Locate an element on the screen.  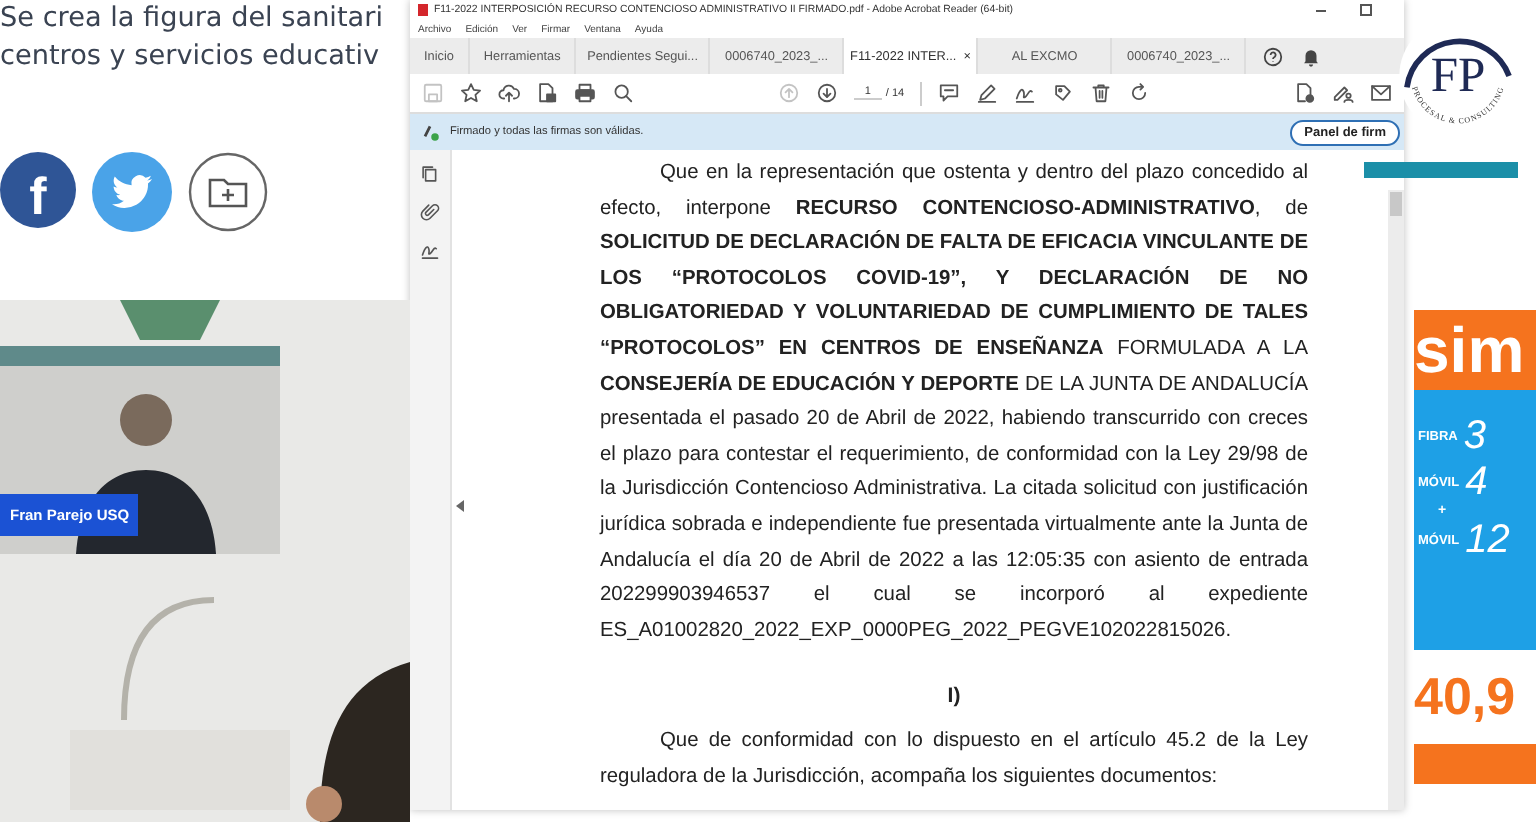
document-paragraph: Que de conformidad con lo dispuesto en el artículo 45.2 de la Ley reguladora de la Jurisdicción, acompaña los siguientes documentos: is located at coordinates (954, 760).